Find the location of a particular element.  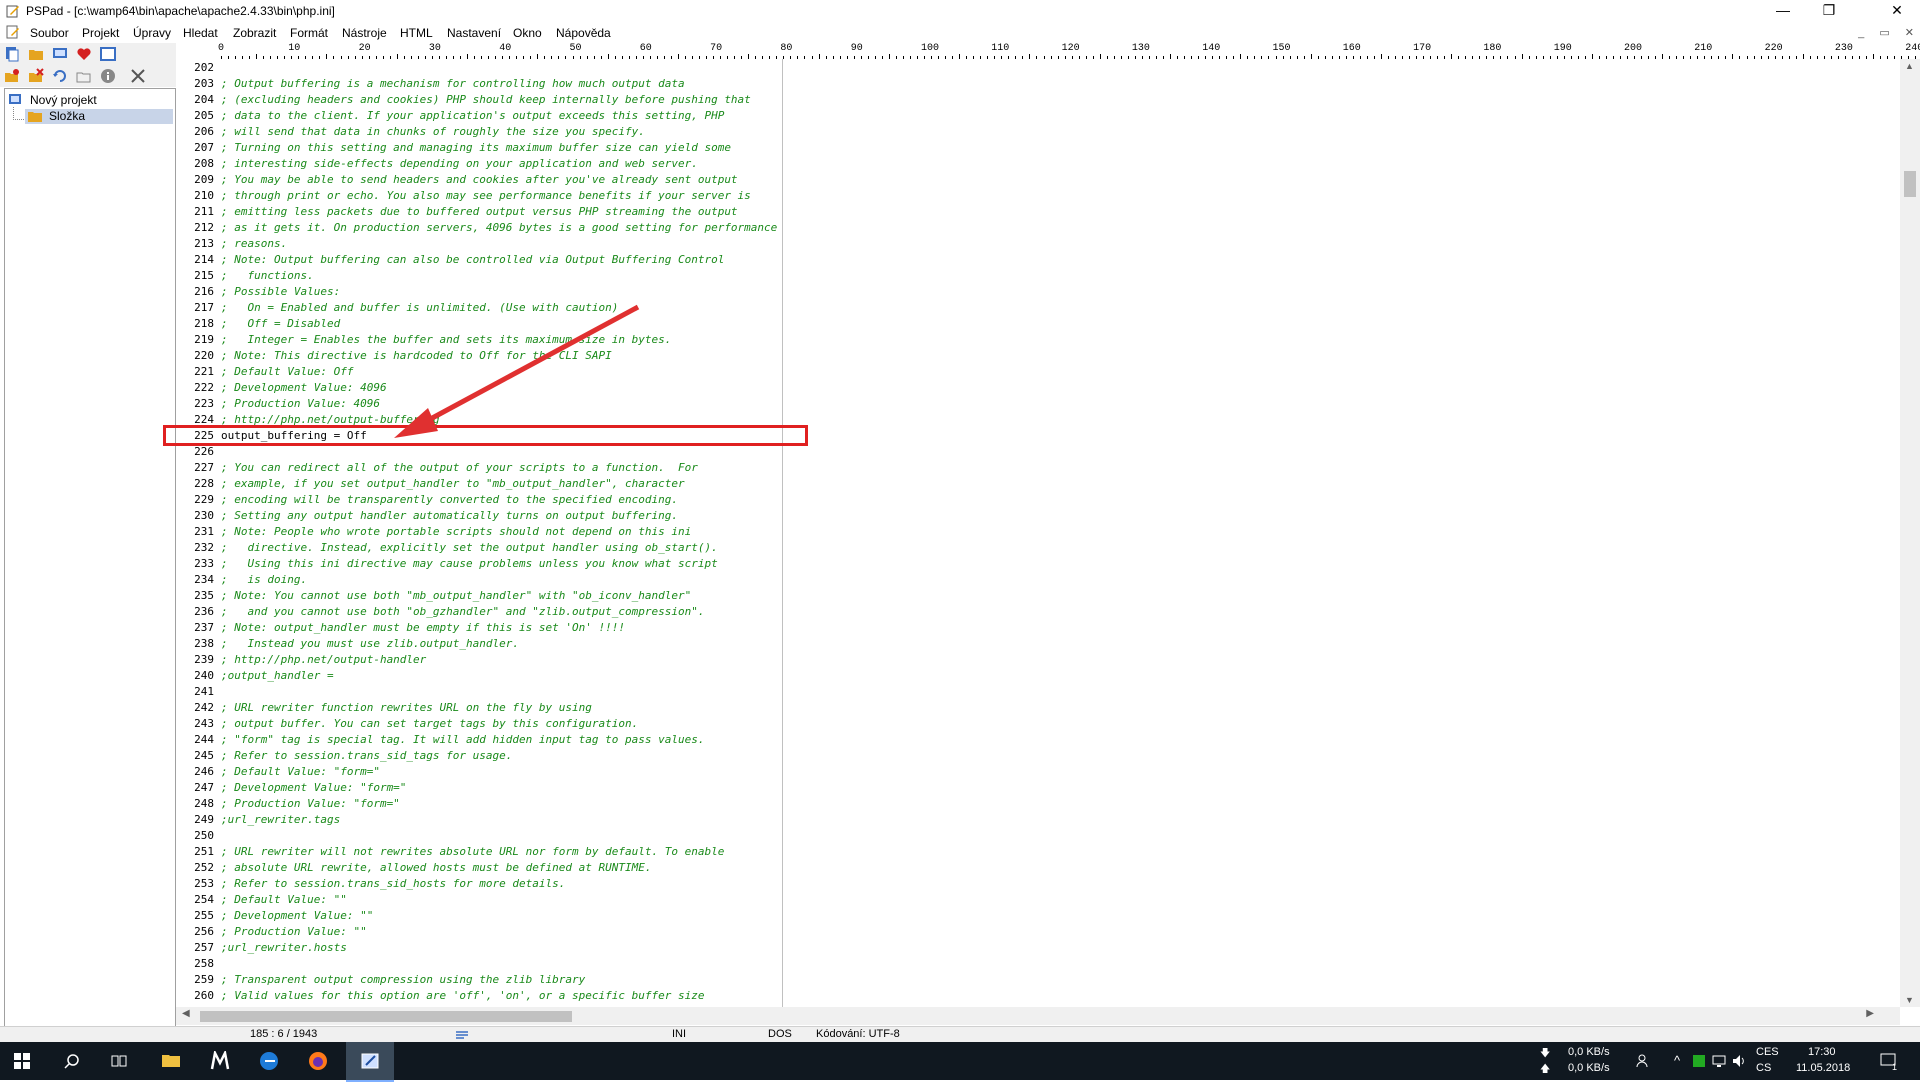

menu-soubor: Soubor is located at coordinates (49, 33).